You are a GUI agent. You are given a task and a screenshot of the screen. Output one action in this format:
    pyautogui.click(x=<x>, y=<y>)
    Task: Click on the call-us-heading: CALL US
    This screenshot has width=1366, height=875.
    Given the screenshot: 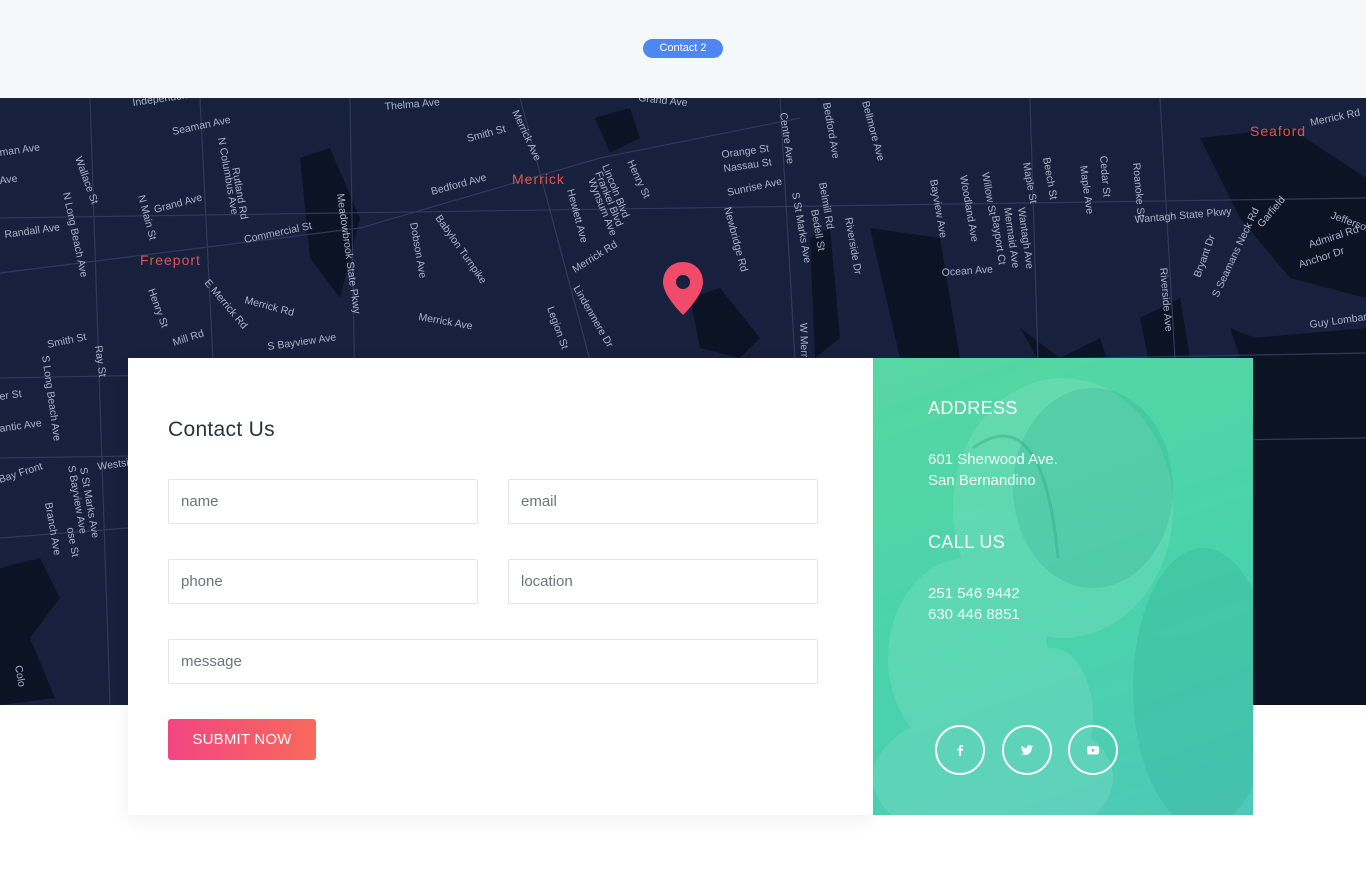 What is the action you would take?
    pyautogui.click(x=967, y=542)
    